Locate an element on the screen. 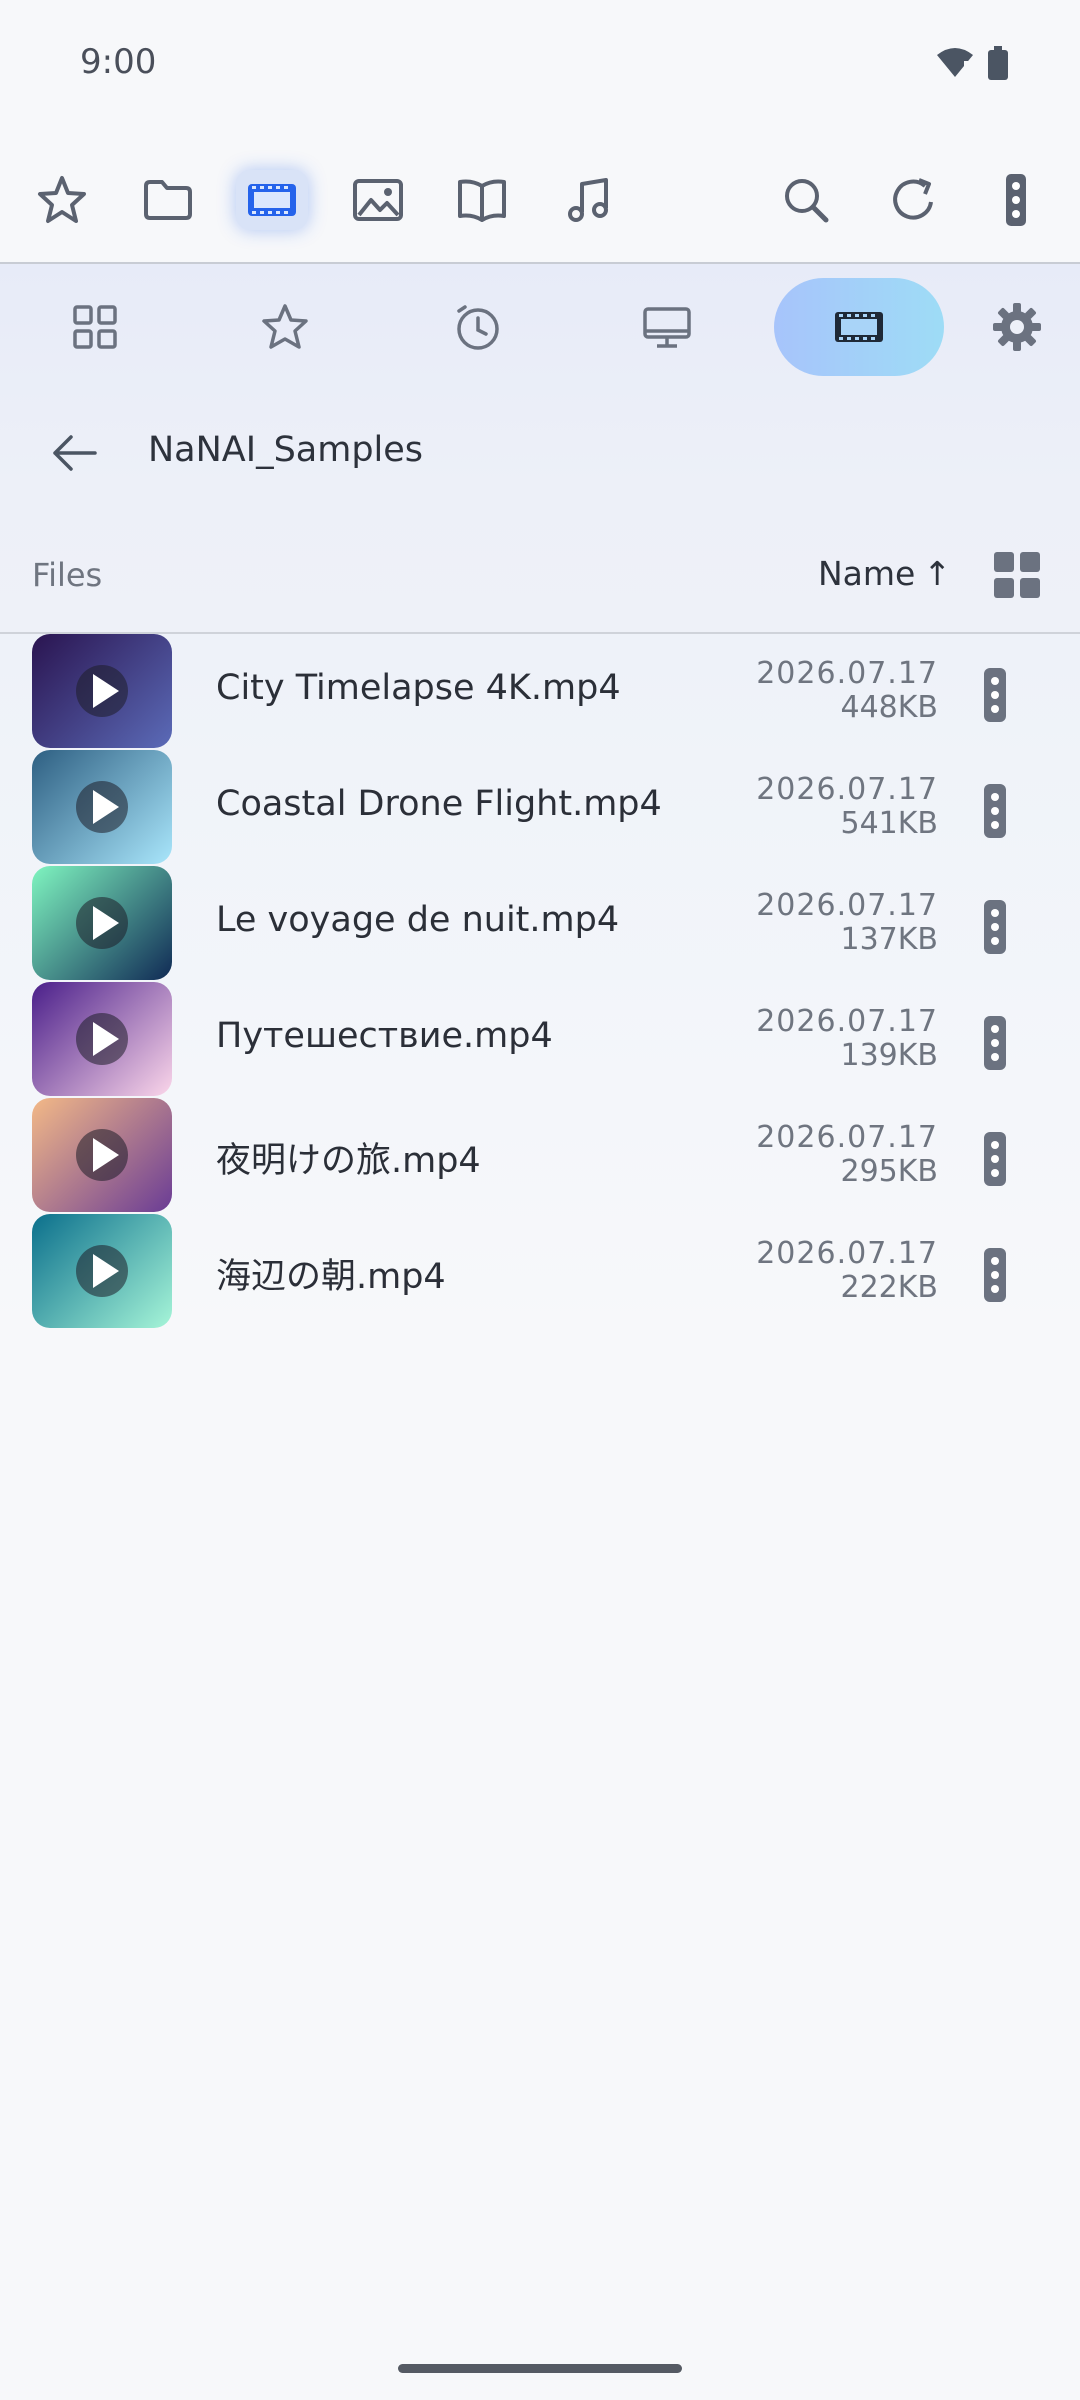 The height and width of the screenshot is (2400, 1080). nav-device-button is located at coordinates (667, 327).